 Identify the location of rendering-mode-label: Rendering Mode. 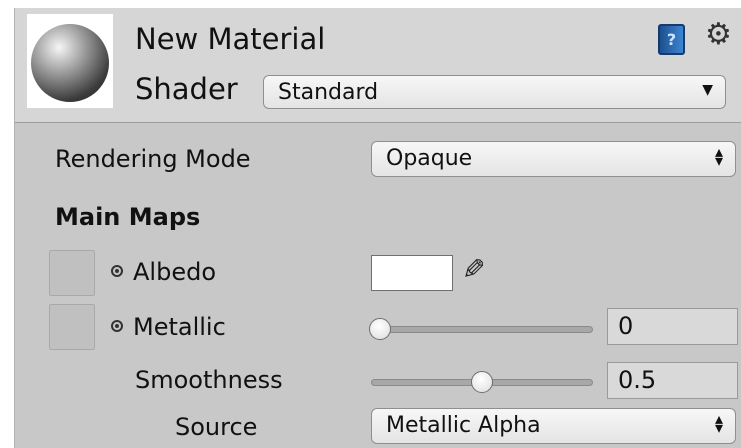
(153, 159).